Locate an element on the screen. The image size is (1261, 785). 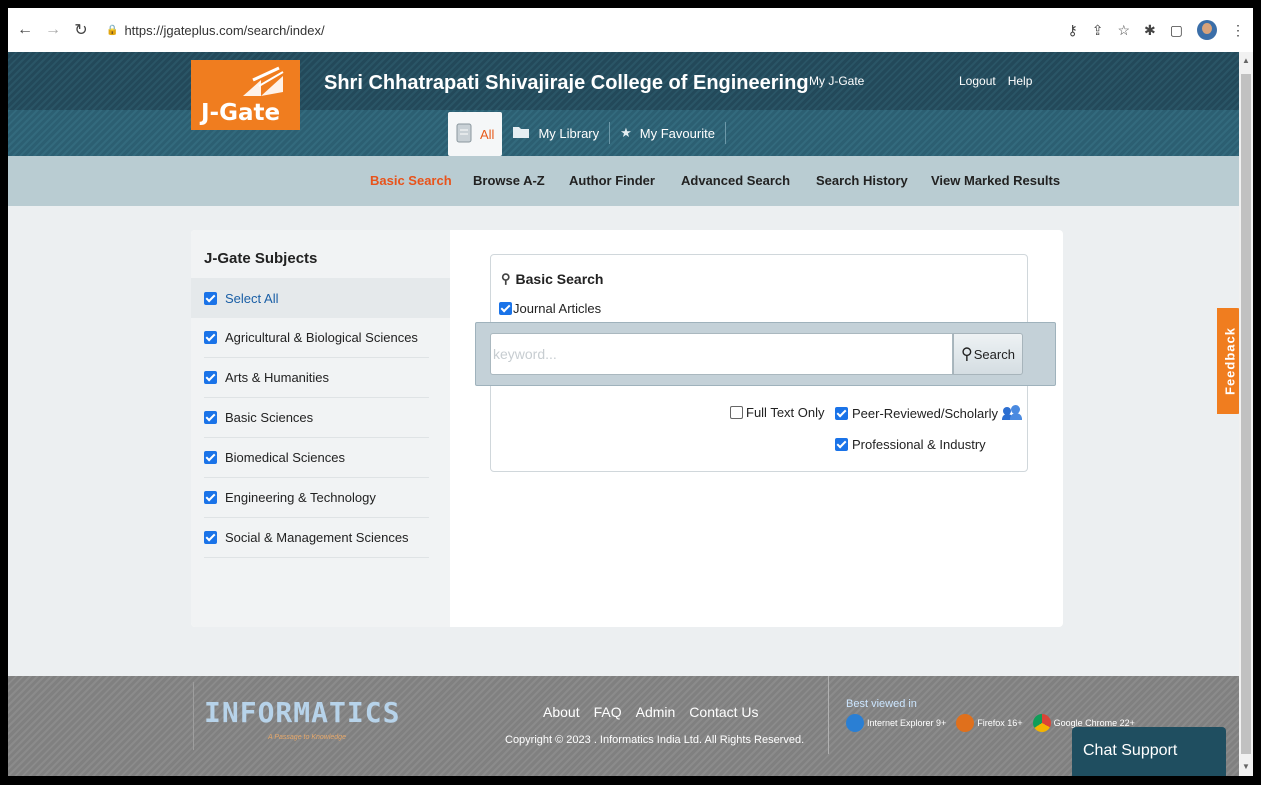
back-icon: ← is located at coordinates (25, 30).